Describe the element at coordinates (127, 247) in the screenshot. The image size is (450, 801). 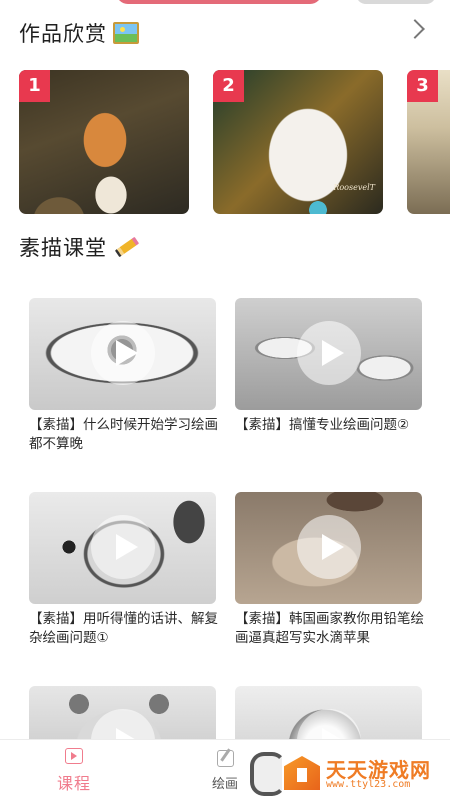
I see `pencil-icon` at that location.